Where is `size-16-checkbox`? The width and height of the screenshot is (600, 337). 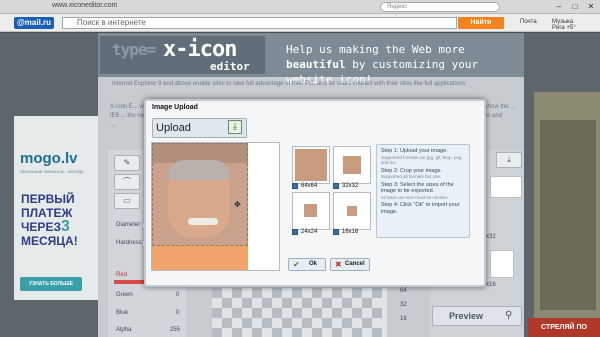 size-16-checkbox is located at coordinates (336, 232).